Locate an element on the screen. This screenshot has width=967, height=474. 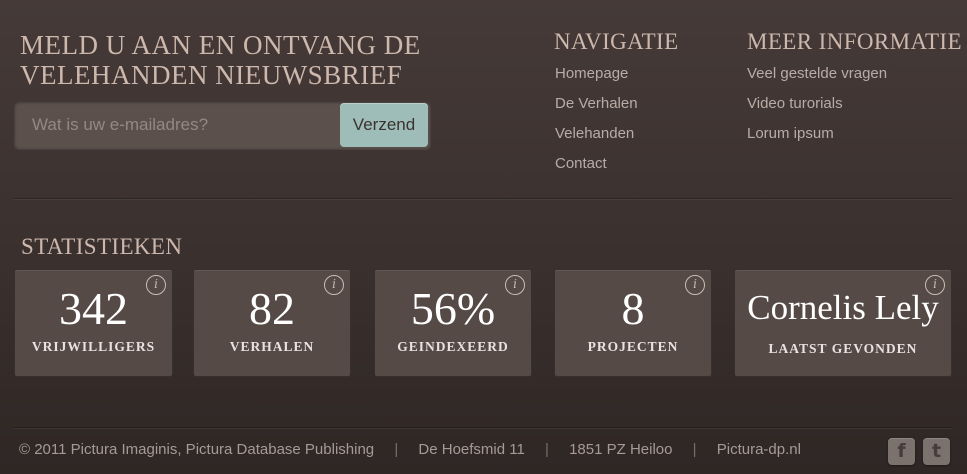
stat-label: VERHALEN is located at coordinates (272, 346).